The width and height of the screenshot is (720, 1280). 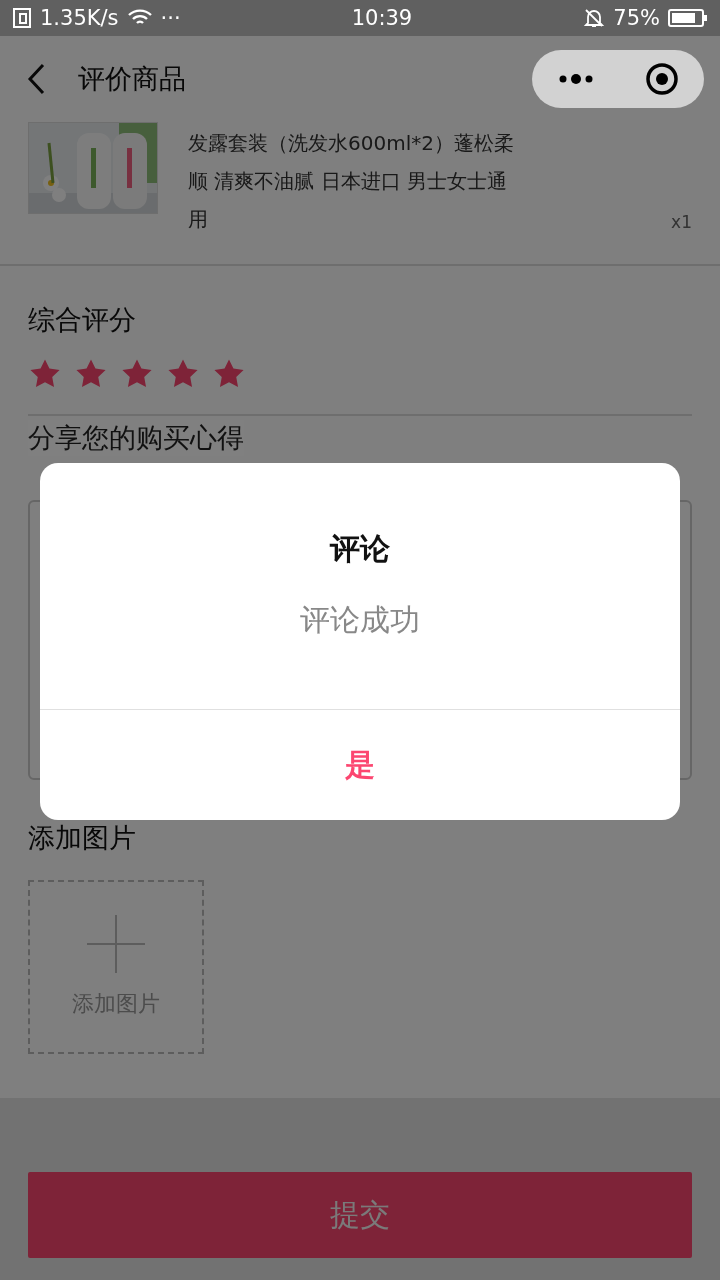 What do you see at coordinates (360, 1215) in the screenshot?
I see `submit-button: 提交` at bounding box center [360, 1215].